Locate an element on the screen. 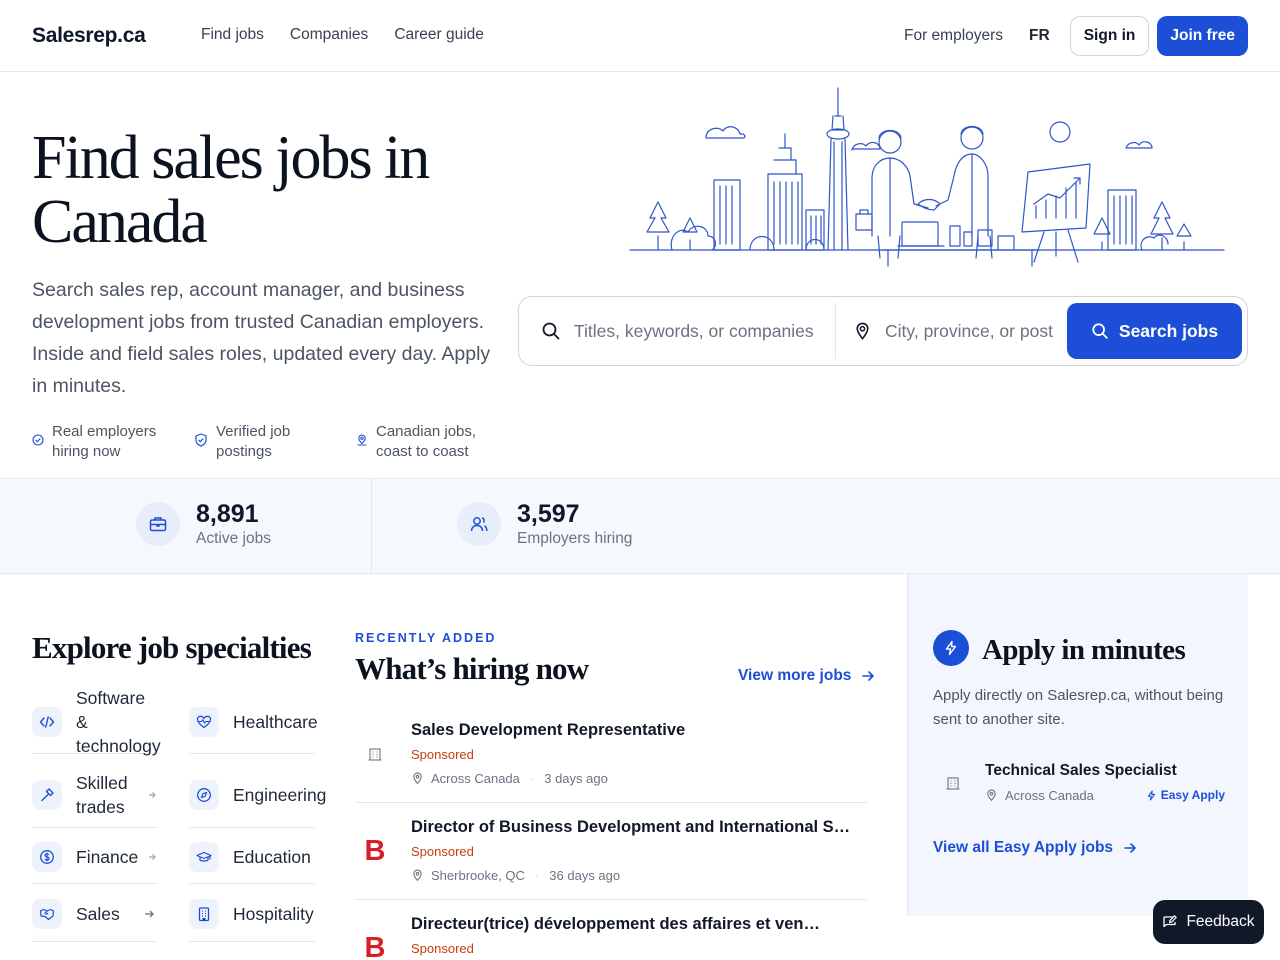 Image resolution: width=1280 pixels, height=960 pixels. easy-apply-badge: Easy Apply is located at coordinates (1185, 795).